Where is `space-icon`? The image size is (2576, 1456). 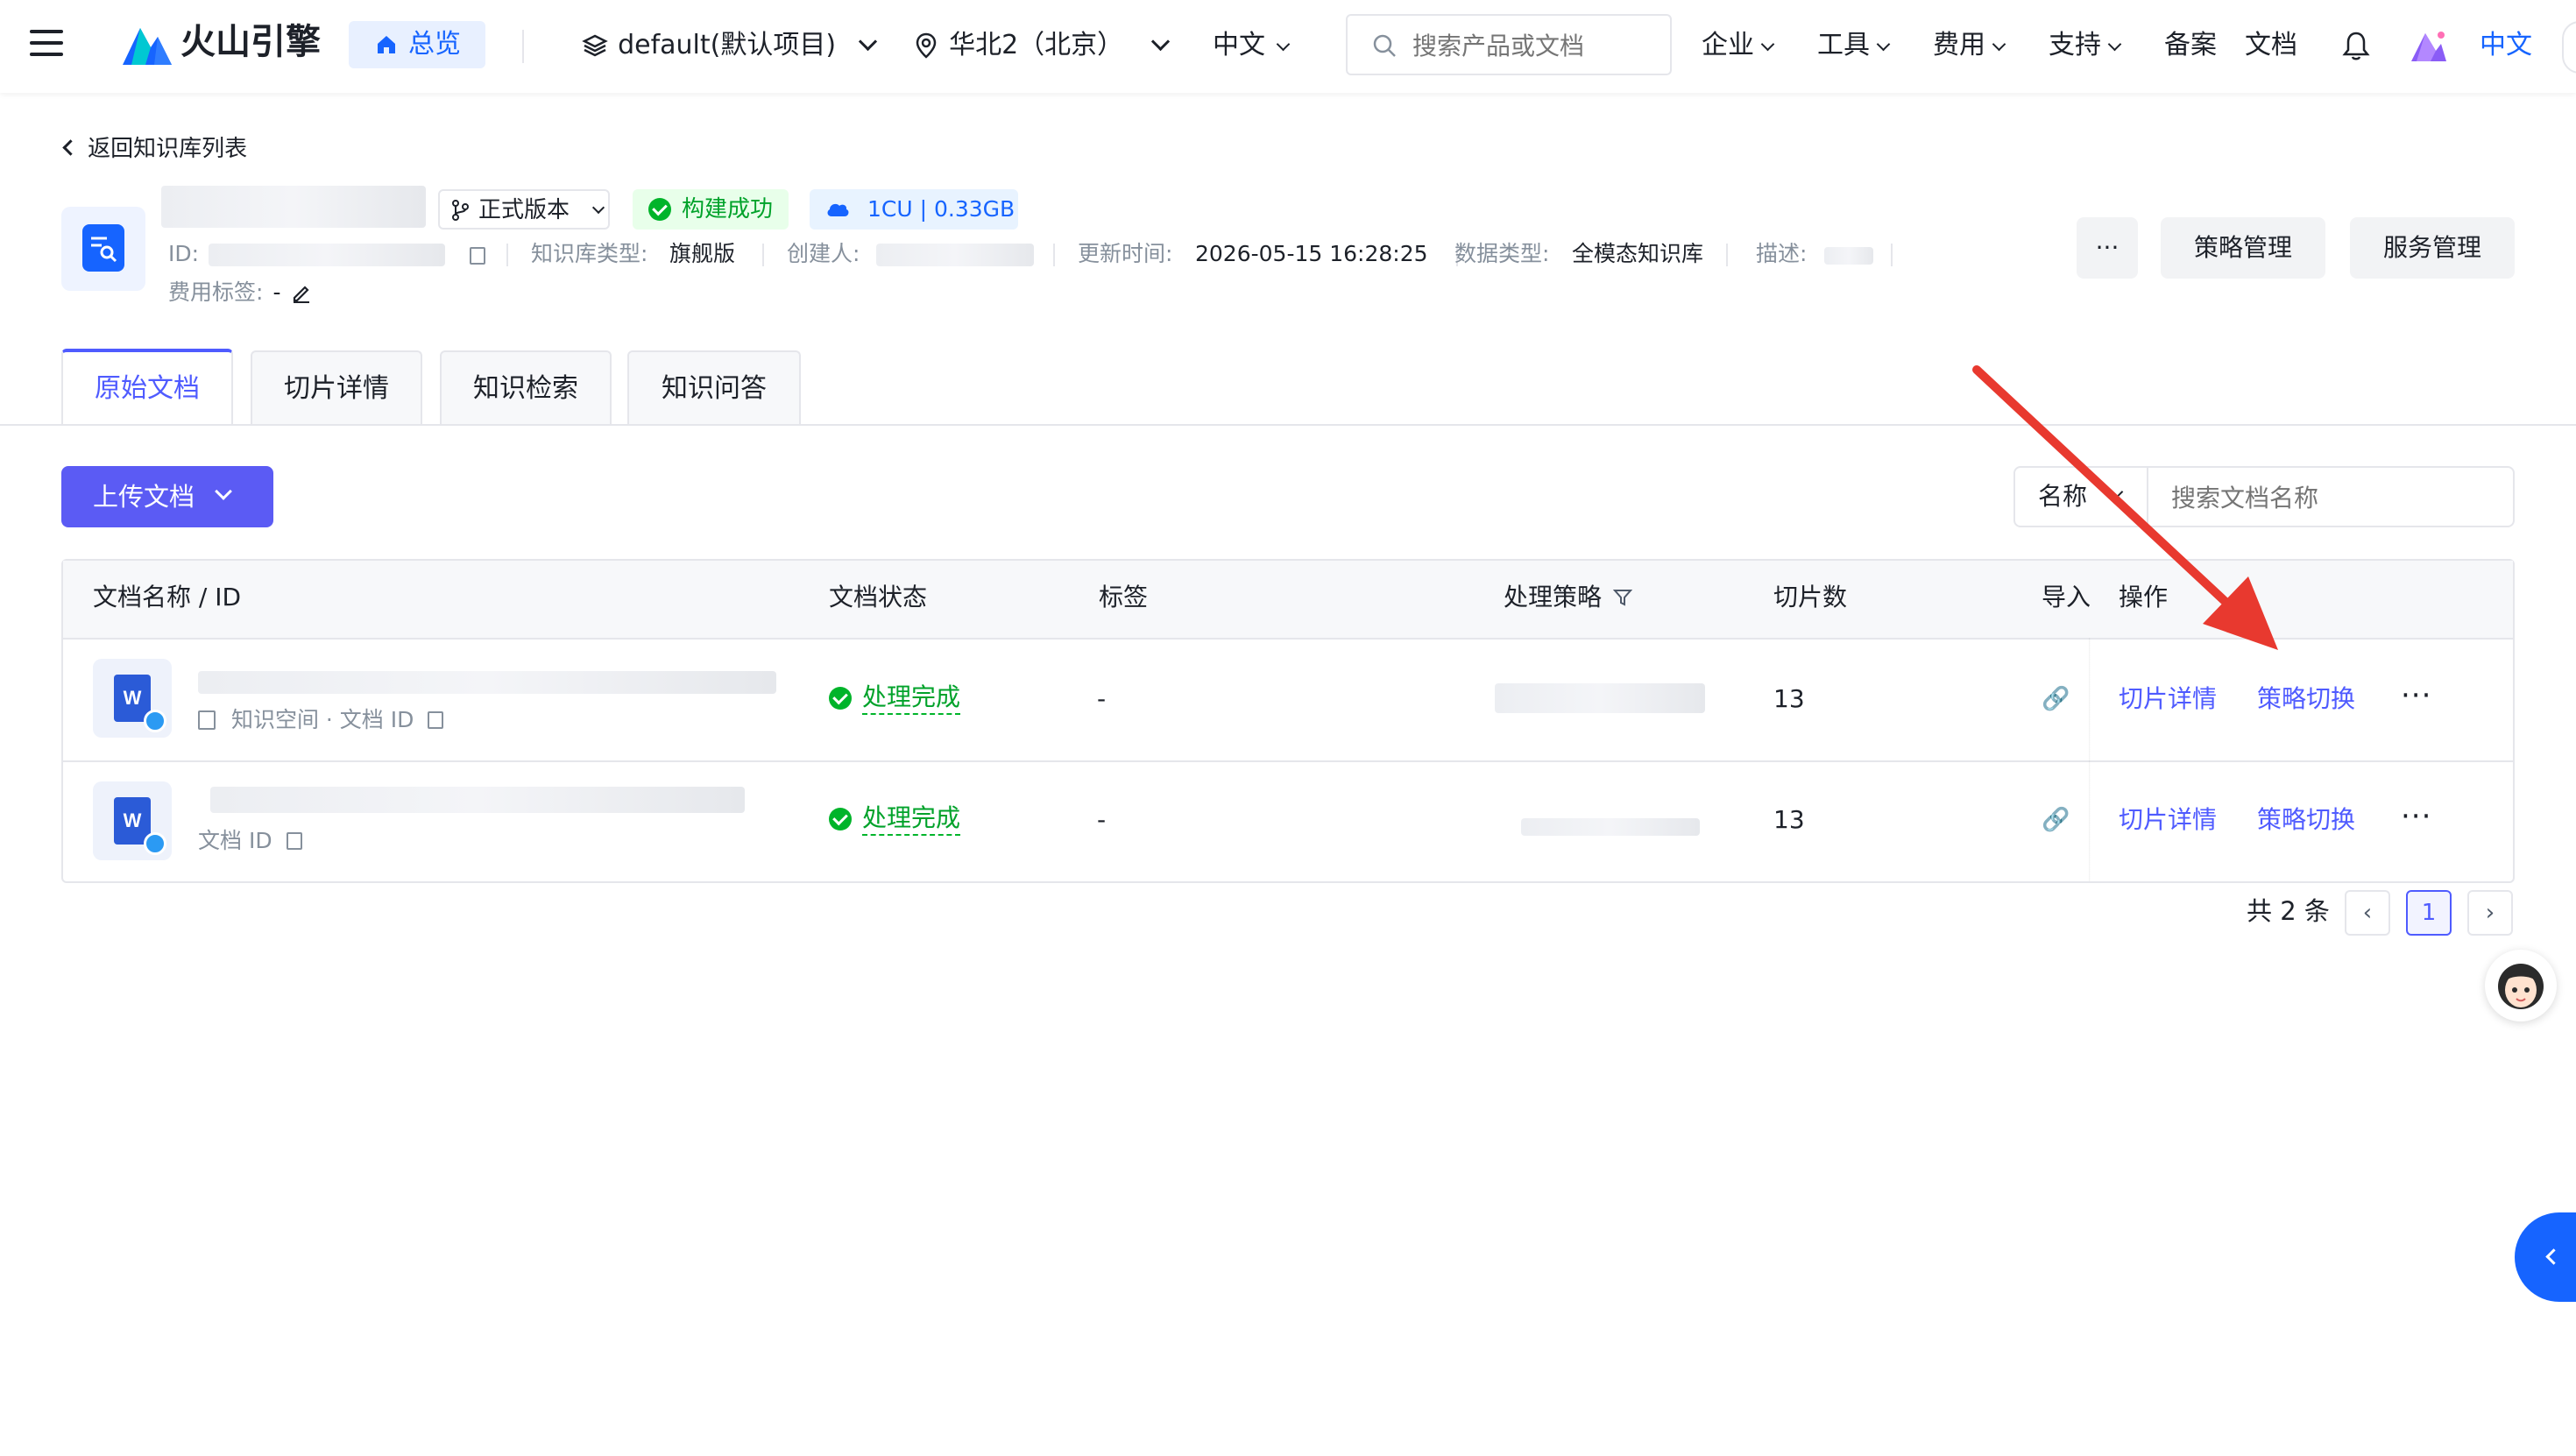 space-icon is located at coordinates (207, 720).